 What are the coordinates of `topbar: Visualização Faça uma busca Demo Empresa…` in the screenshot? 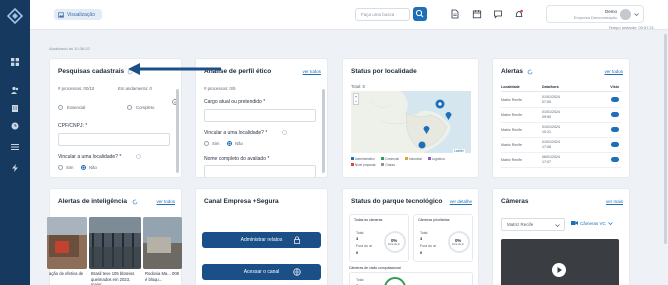 It's located at (349, 15).